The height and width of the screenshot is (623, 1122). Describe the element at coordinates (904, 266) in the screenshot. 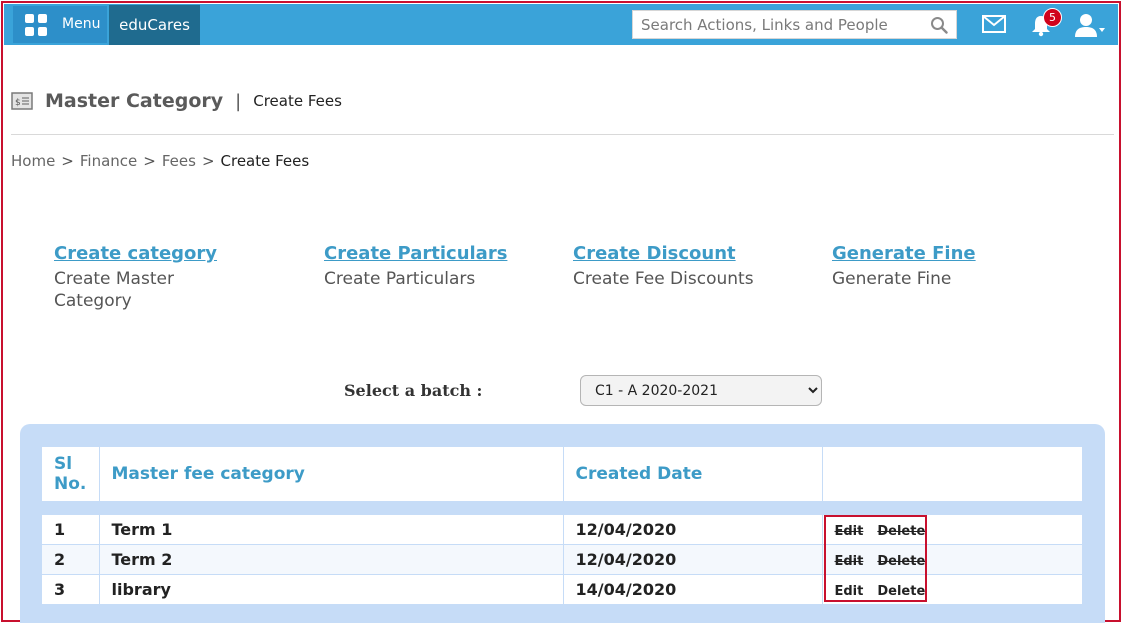

I see `quick-link-generate-fine: Generate Fine Generate Fine` at that location.